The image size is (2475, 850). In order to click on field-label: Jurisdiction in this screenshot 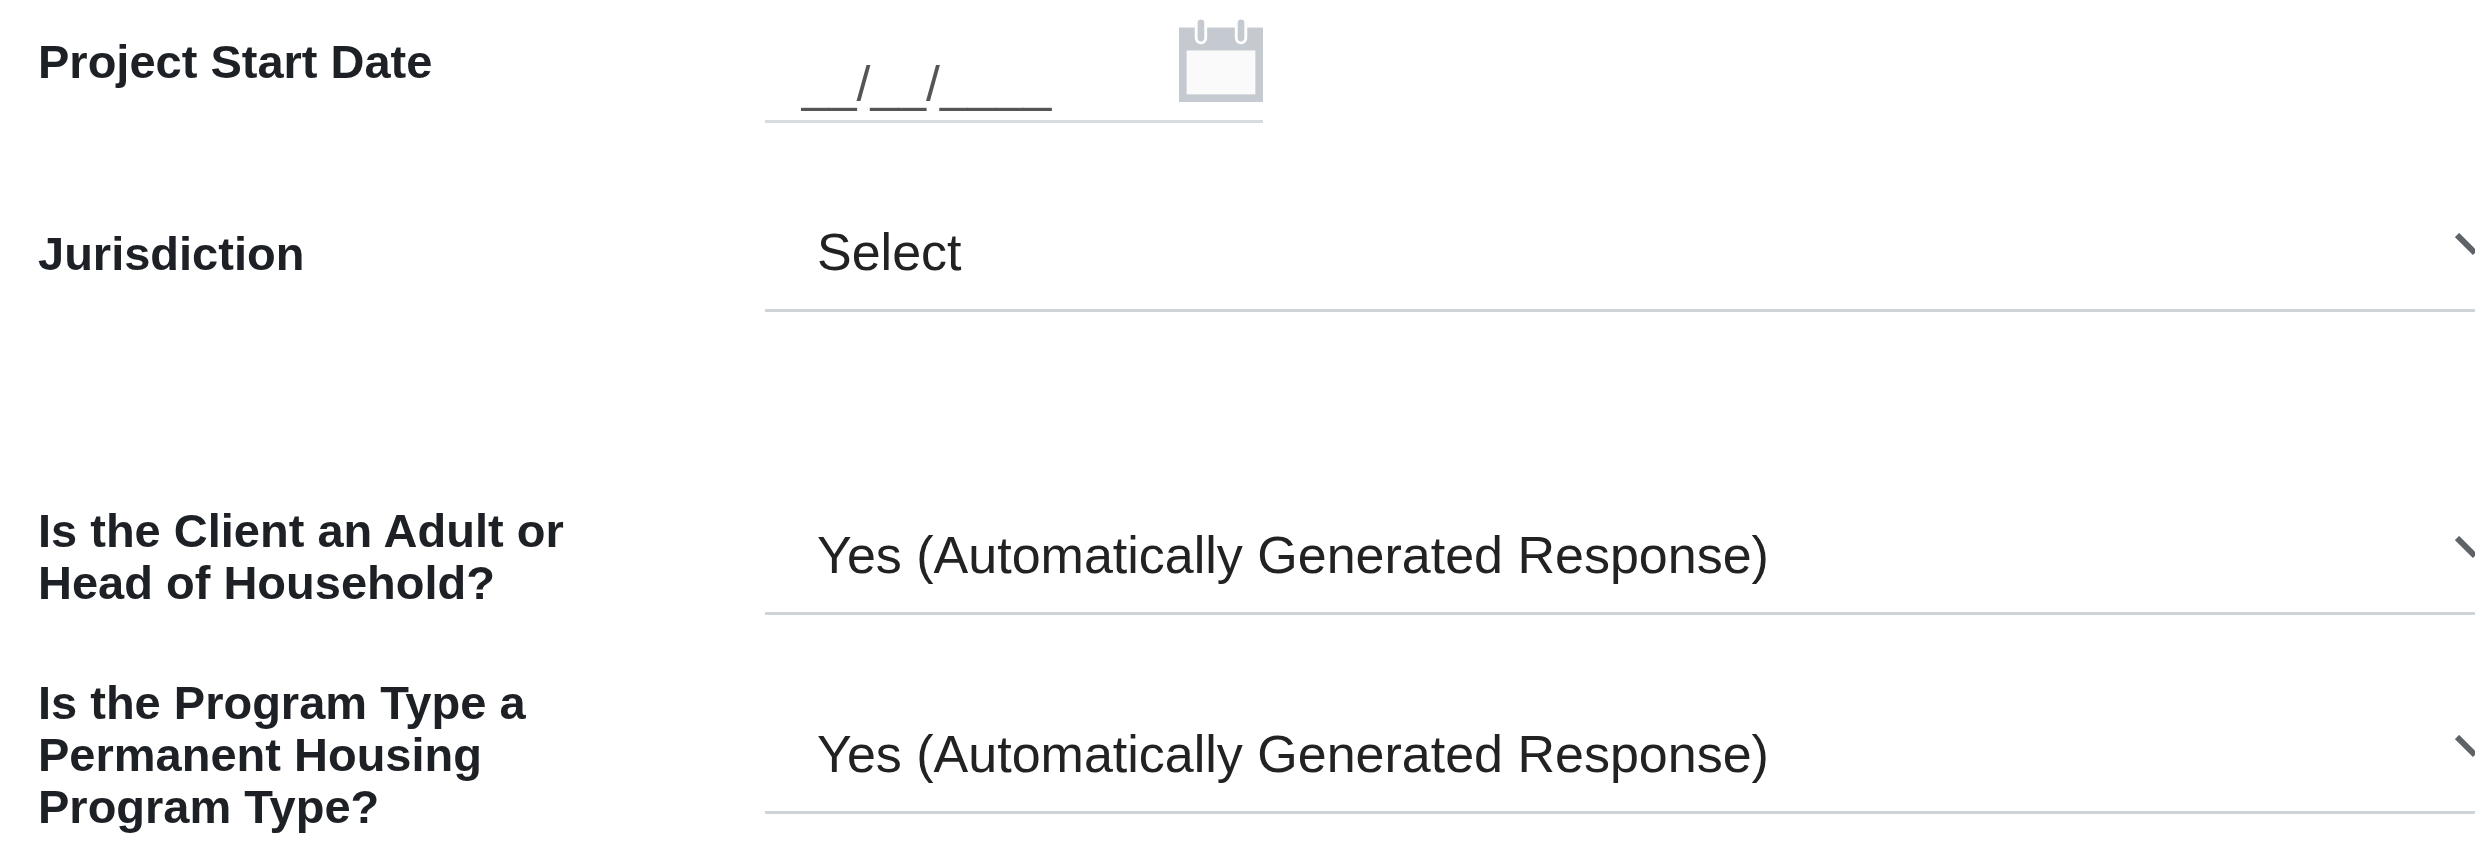, I will do `click(172, 253)`.